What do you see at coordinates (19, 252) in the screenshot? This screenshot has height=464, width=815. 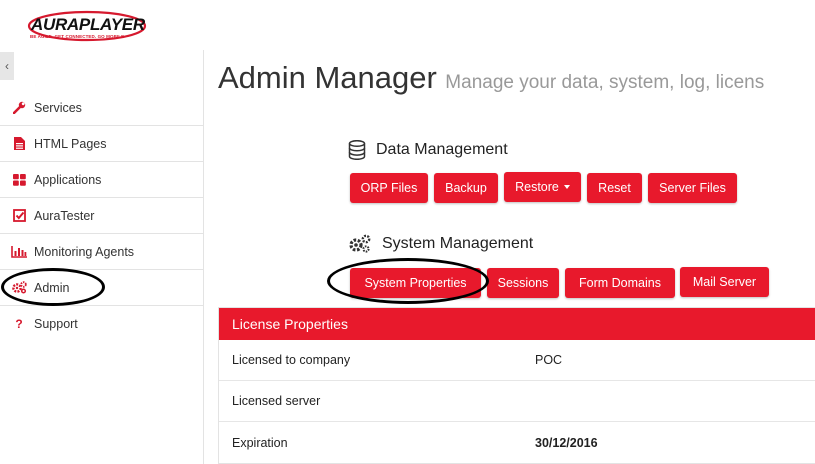 I see `bar-chart-icon` at bounding box center [19, 252].